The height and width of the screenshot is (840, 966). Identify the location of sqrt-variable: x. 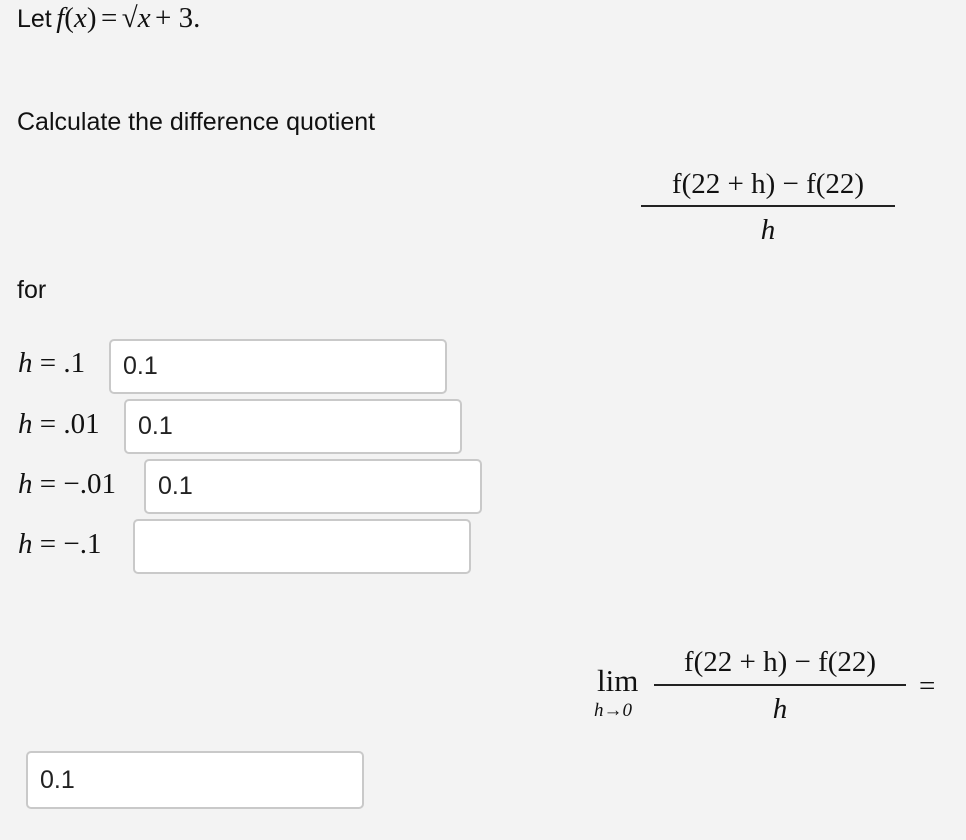
(144, 18).